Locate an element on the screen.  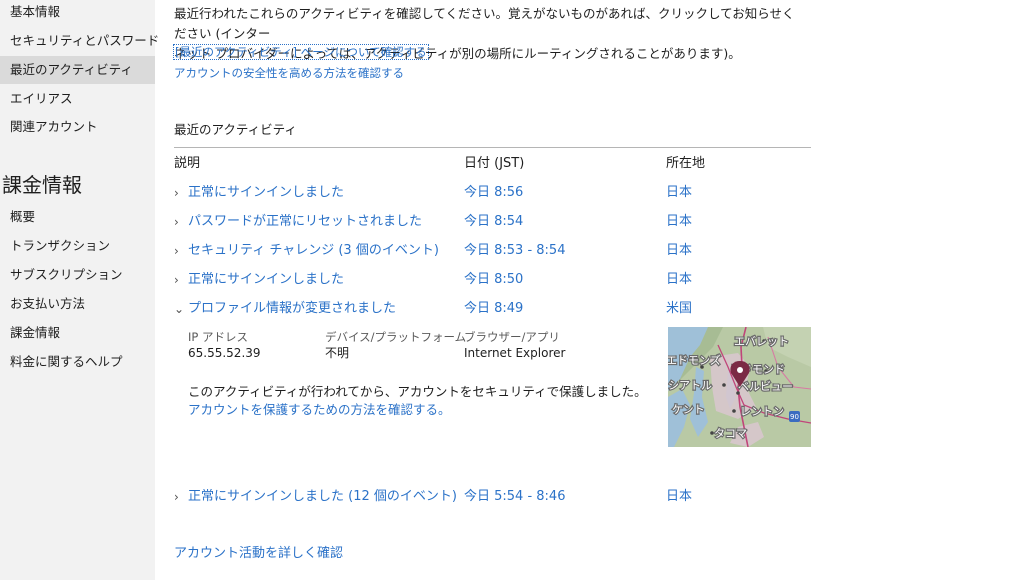
sidebar-item-security-password: セキュリティとパスワード is located at coordinates (79, 41).